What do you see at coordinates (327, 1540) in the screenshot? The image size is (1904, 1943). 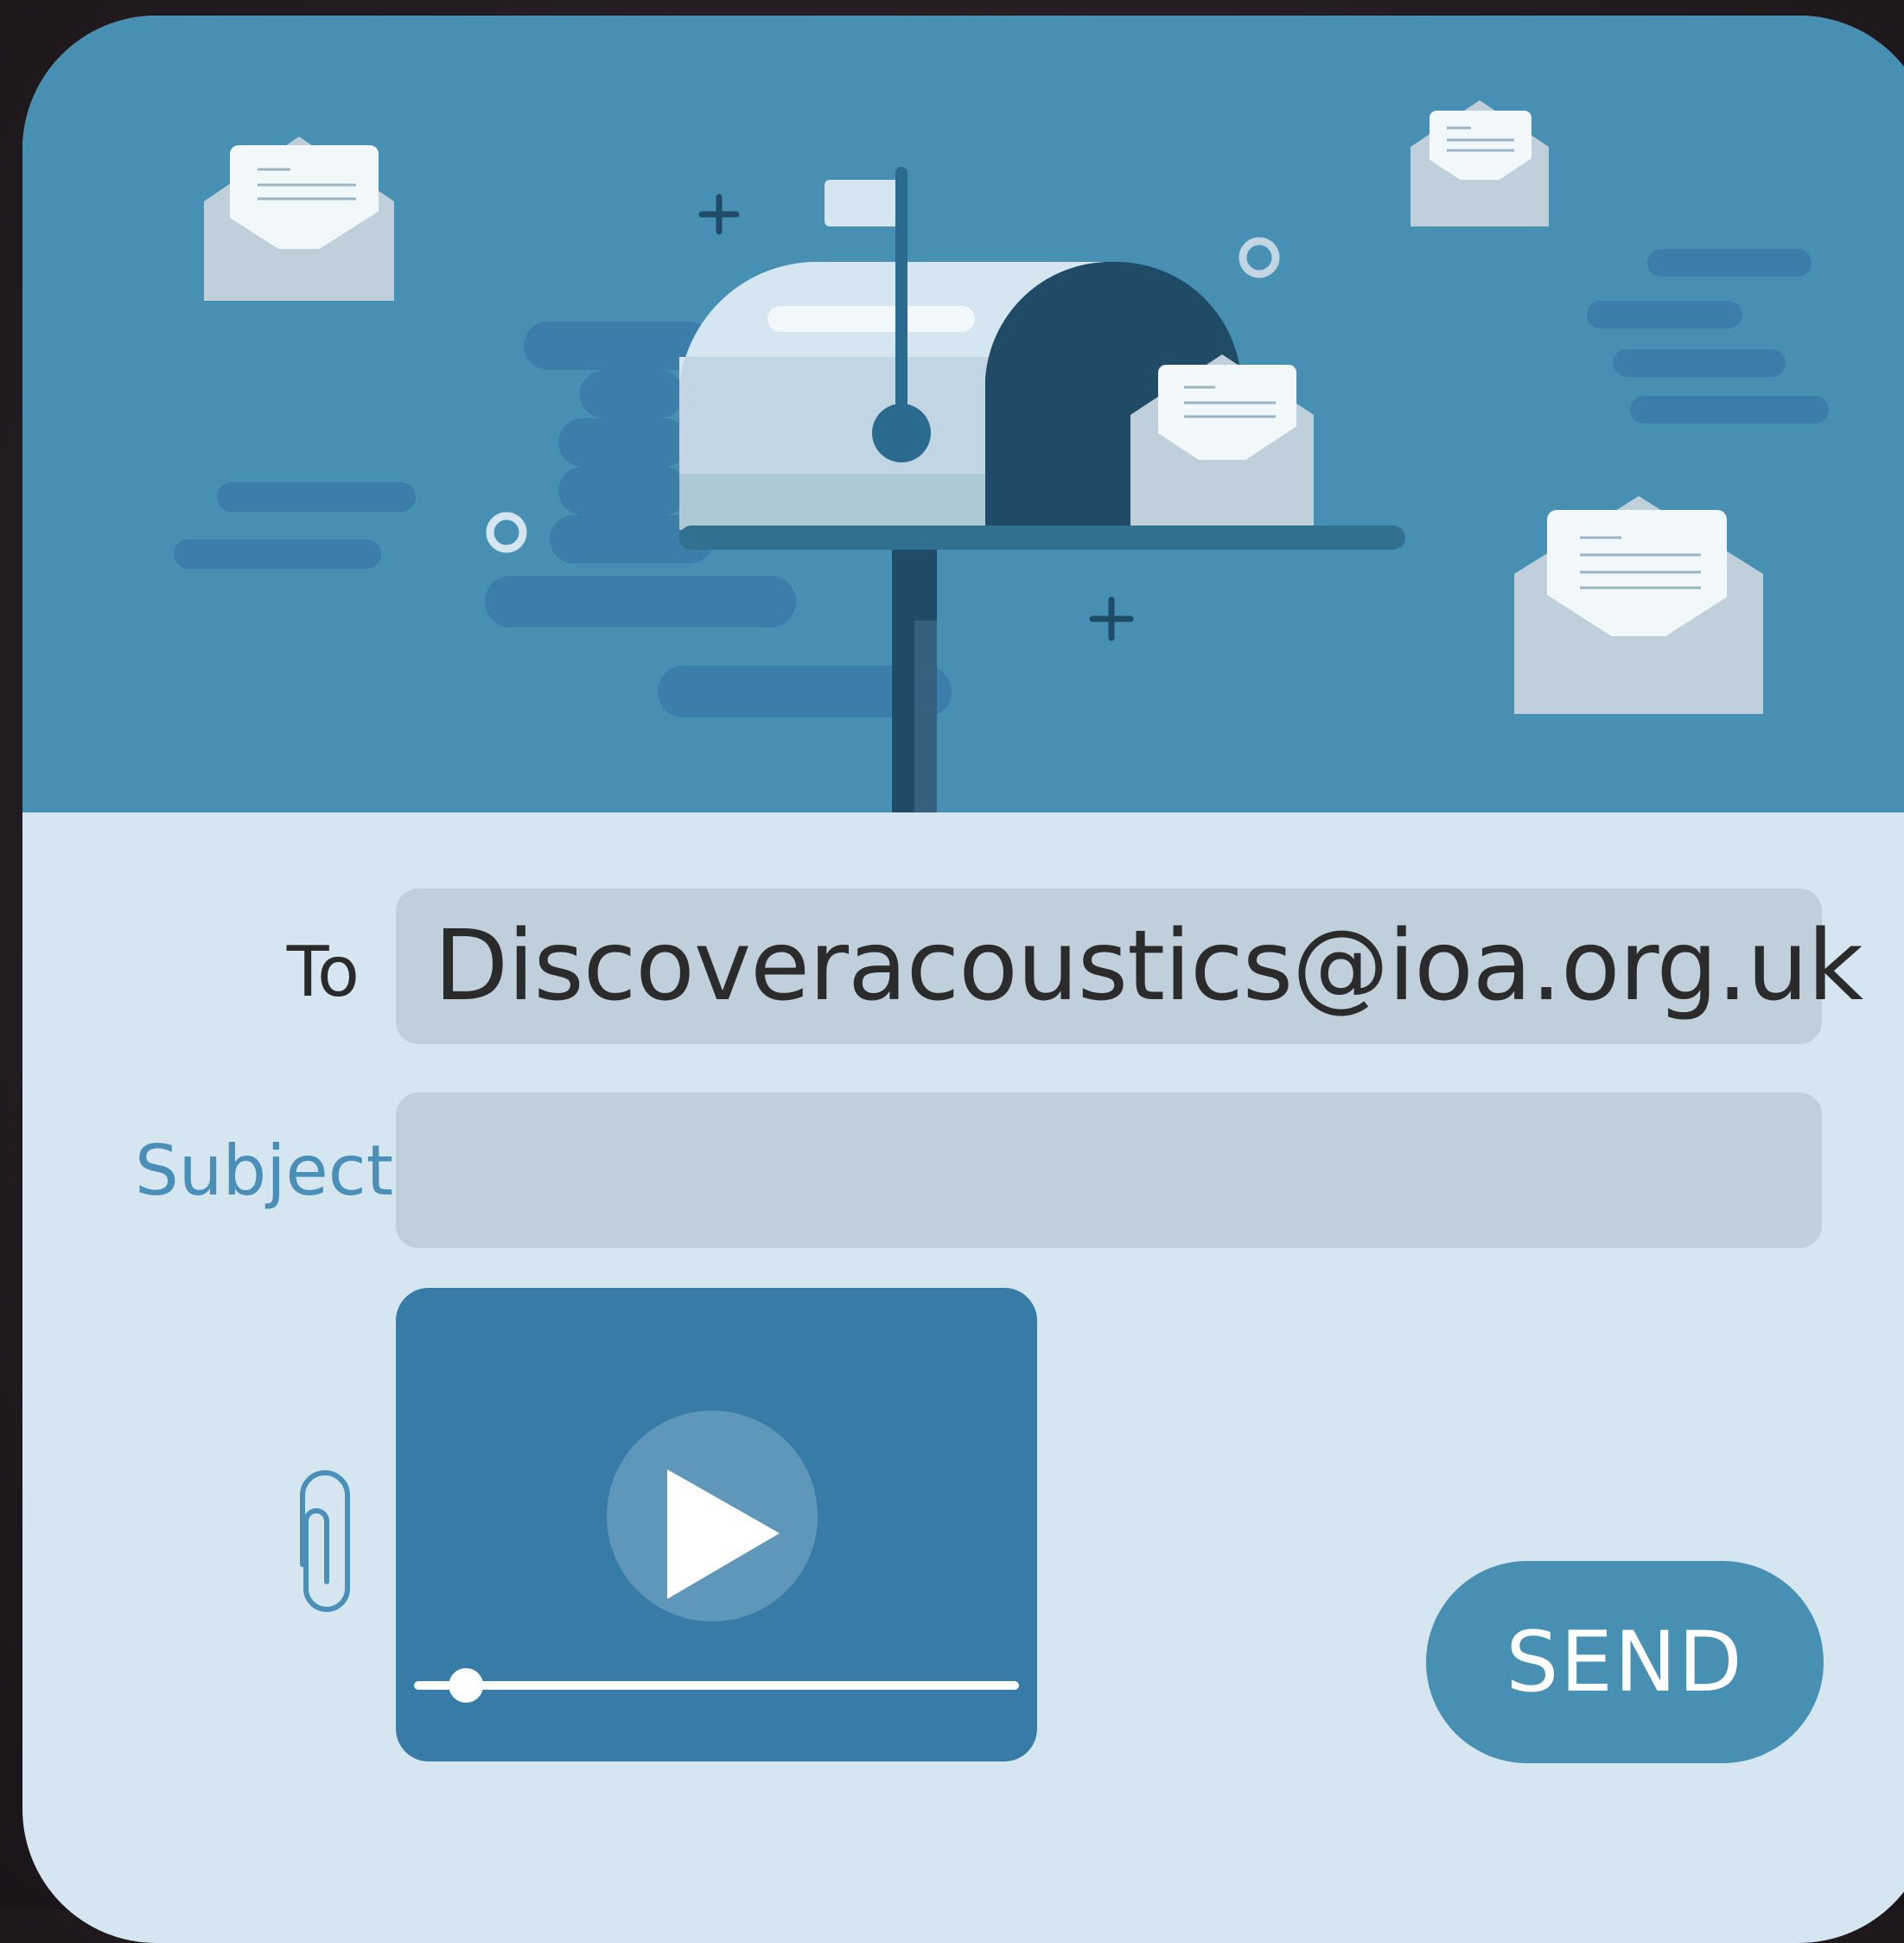 I see `paperclip-icon` at bounding box center [327, 1540].